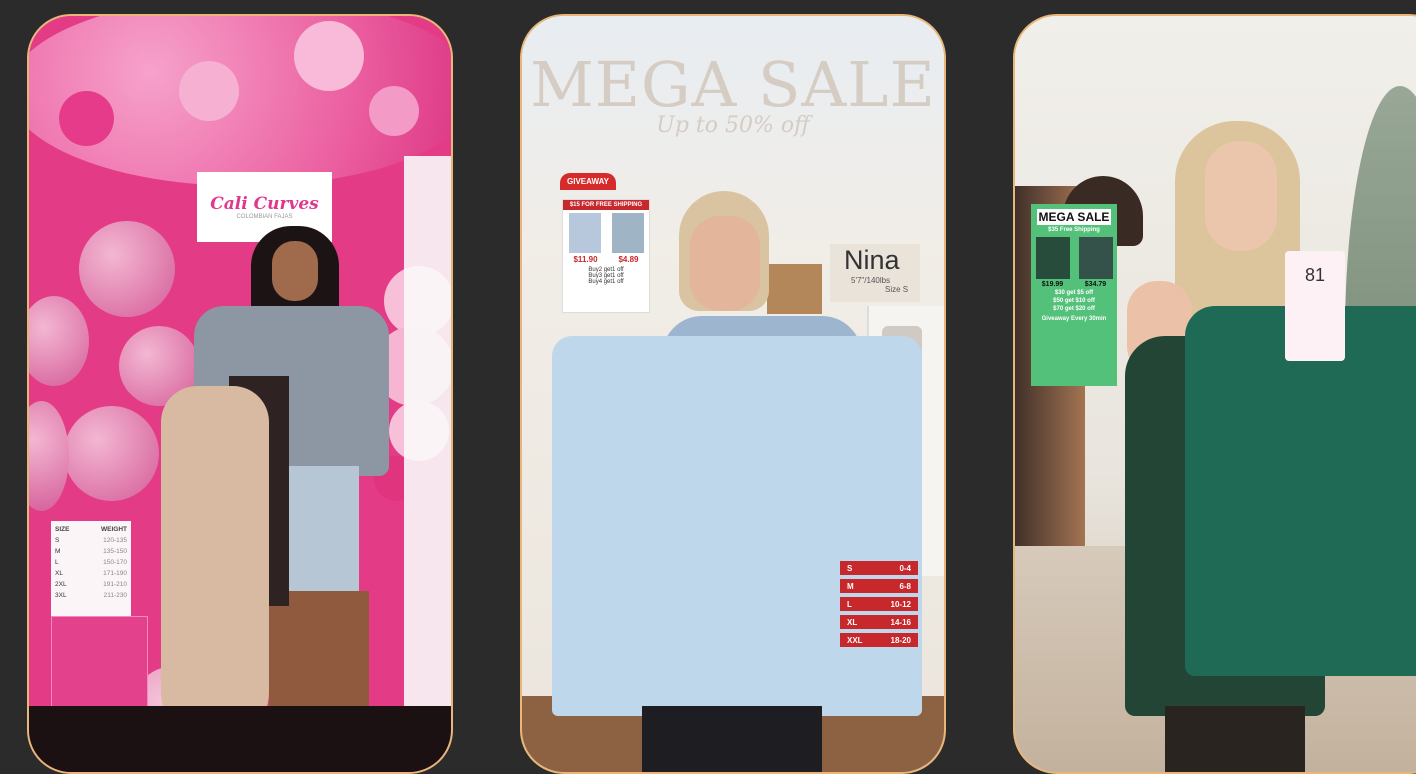 The height and width of the screenshot is (774, 1416). What do you see at coordinates (794, 289) in the screenshot?
I see `tote-bag` at bounding box center [794, 289].